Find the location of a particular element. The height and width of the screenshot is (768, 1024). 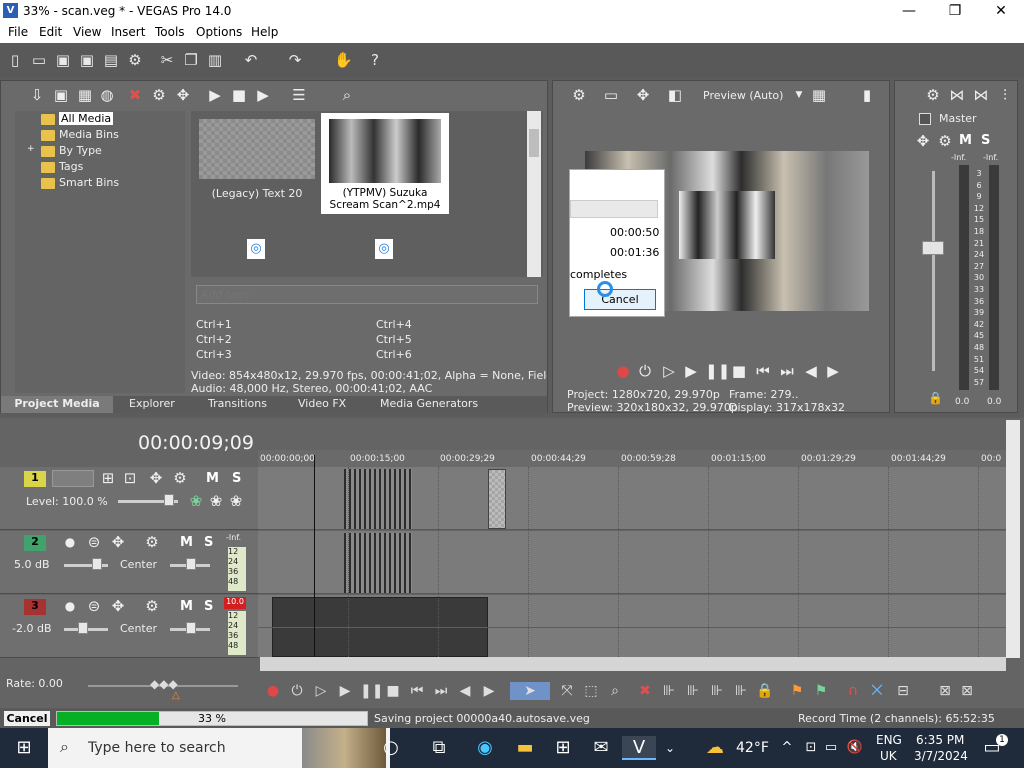

dialog-cancel-button: Cancel is located at coordinates (620, 299).